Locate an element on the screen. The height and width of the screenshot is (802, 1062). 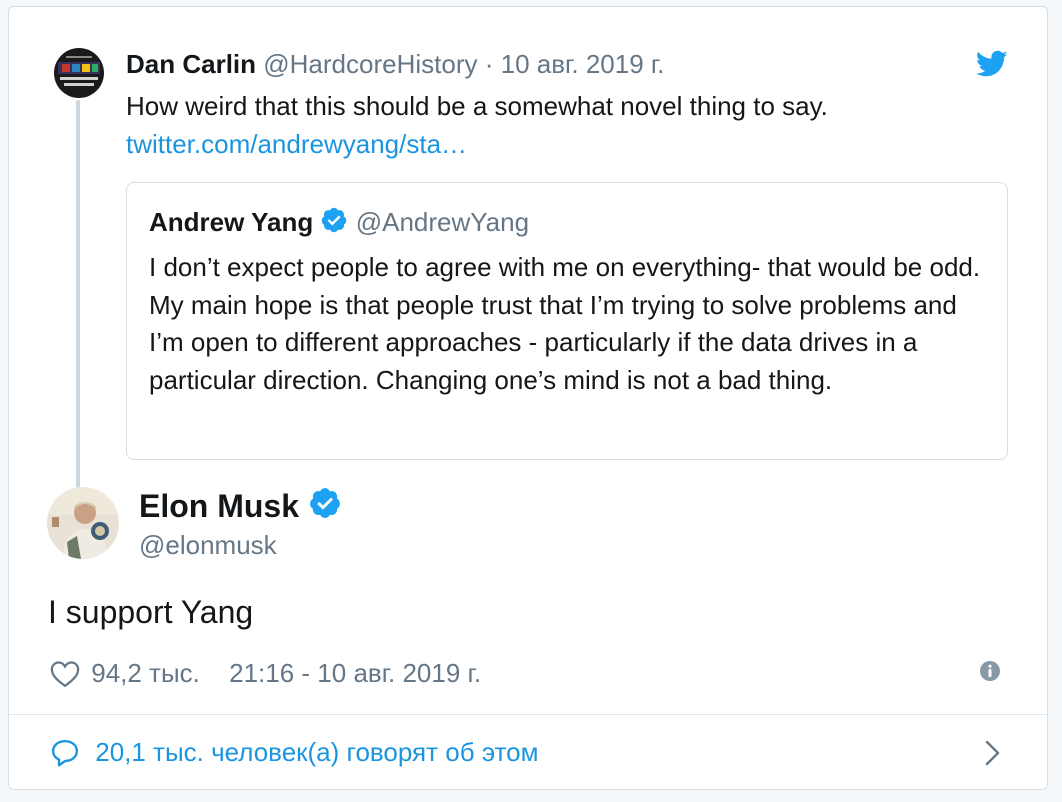
tweet-date: 10 авг. 2019 г. is located at coordinates (583, 64).